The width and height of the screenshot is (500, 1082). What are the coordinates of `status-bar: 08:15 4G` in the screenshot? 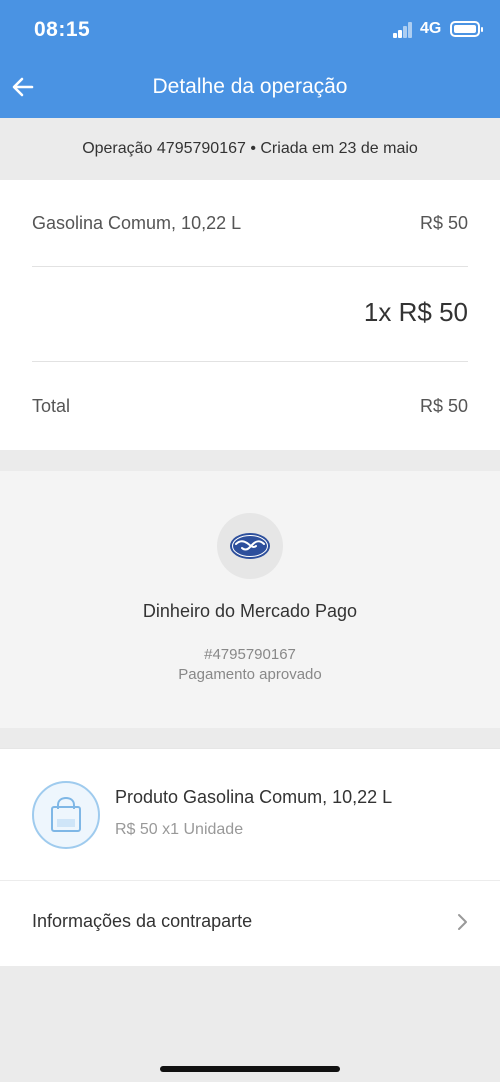 It's located at (250, 30).